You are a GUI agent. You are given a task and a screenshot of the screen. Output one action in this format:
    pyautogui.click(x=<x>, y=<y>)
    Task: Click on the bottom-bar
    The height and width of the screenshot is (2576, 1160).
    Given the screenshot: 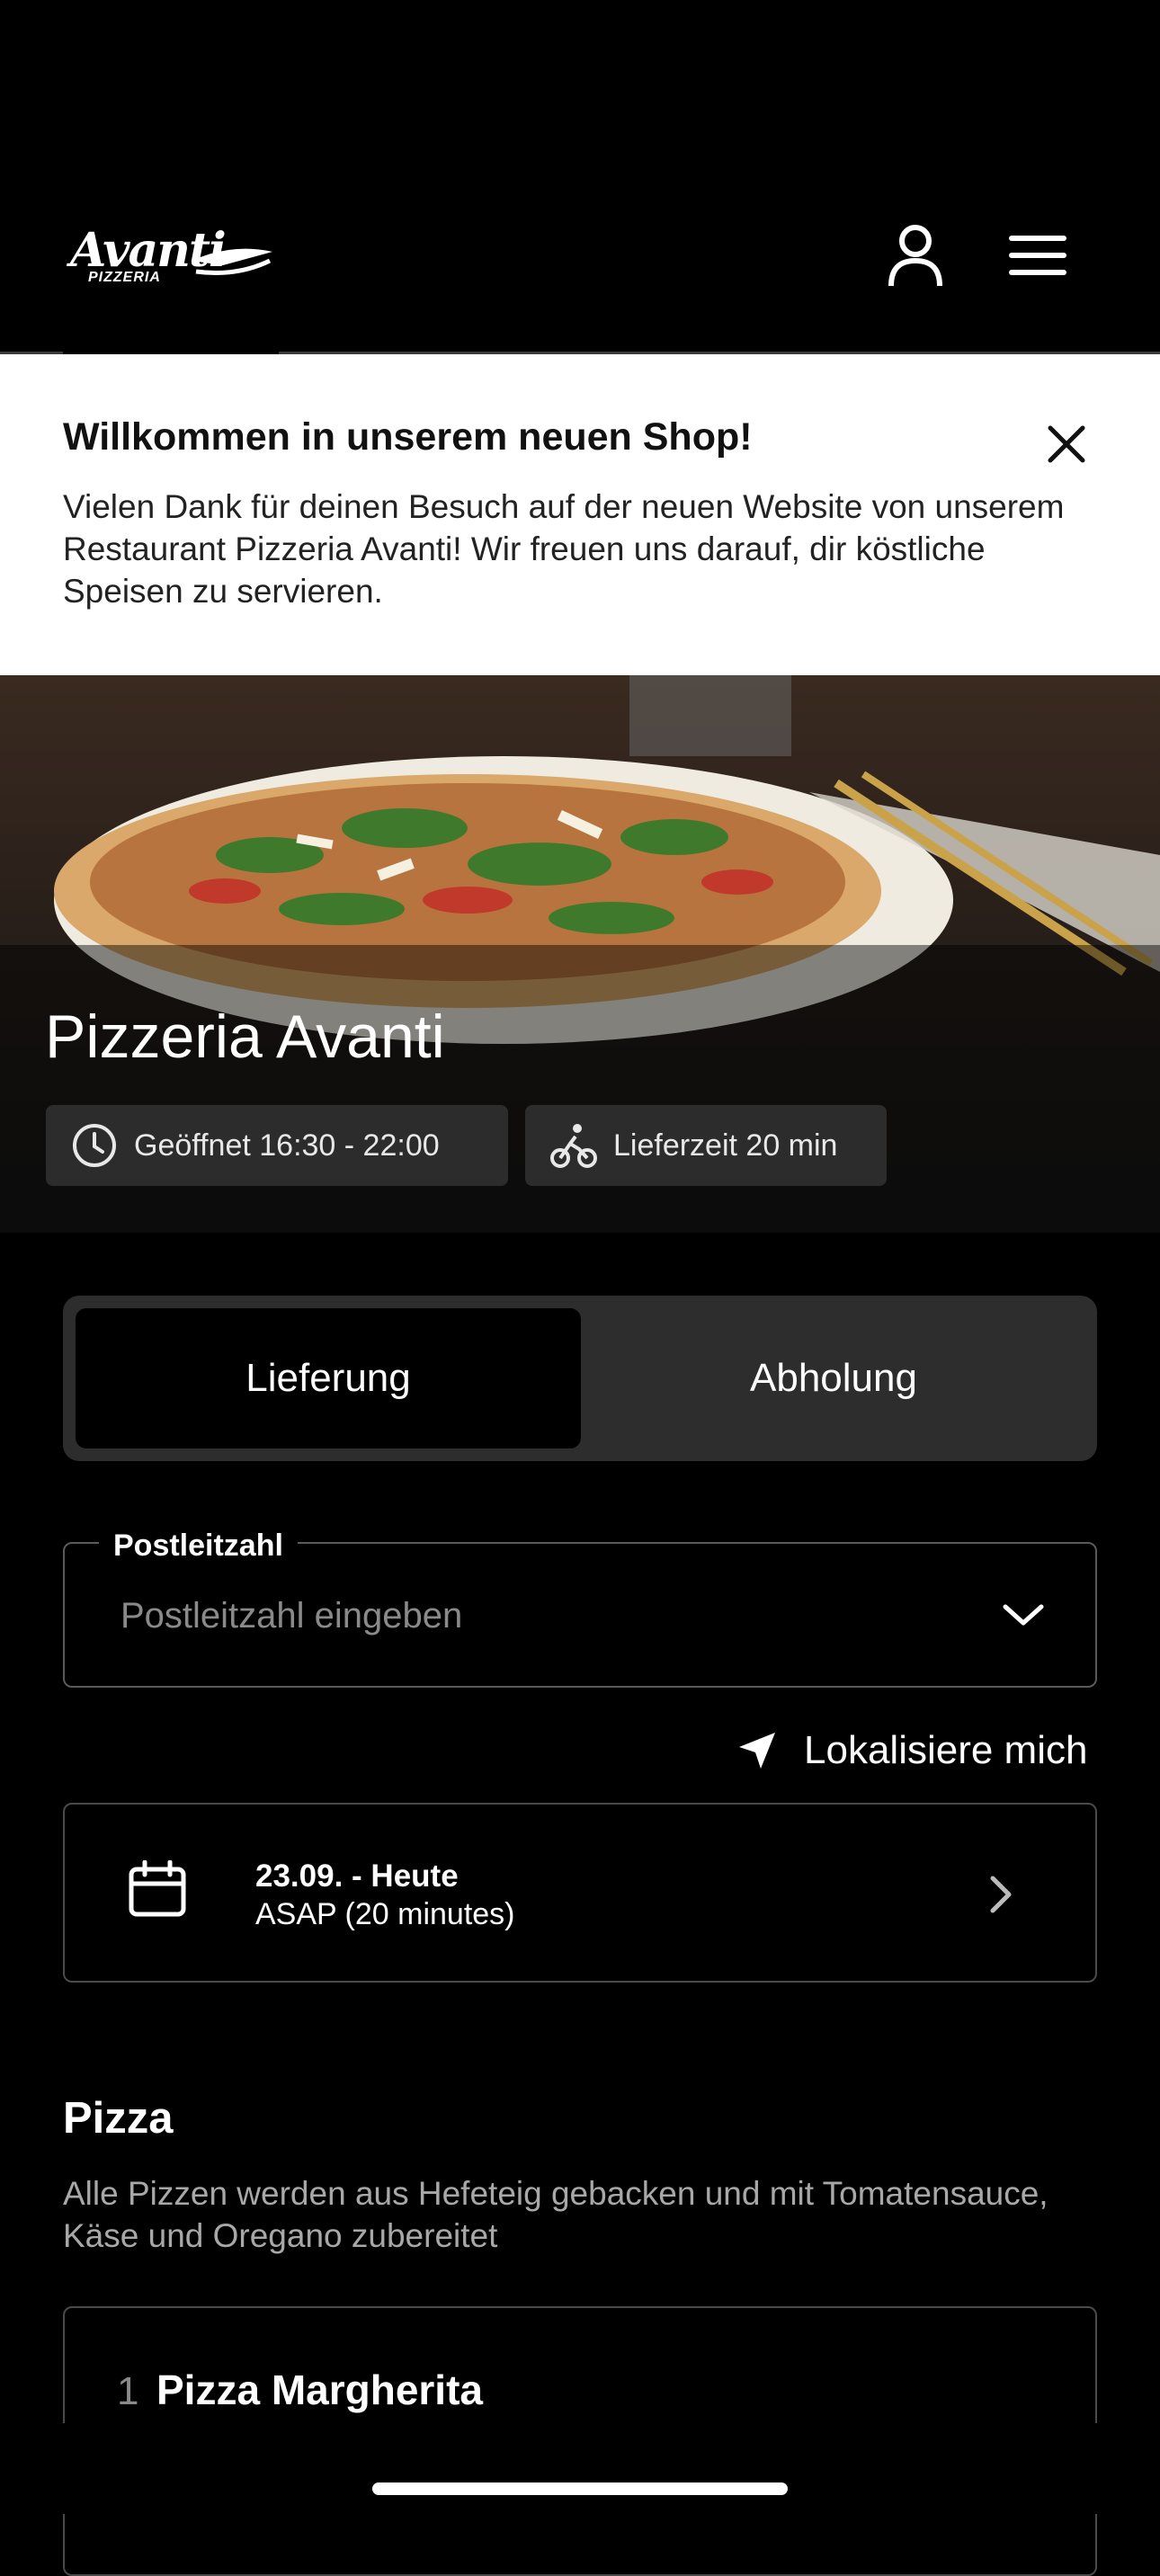 What is the action you would take?
    pyautogui.click(x=580, y=2469)
    